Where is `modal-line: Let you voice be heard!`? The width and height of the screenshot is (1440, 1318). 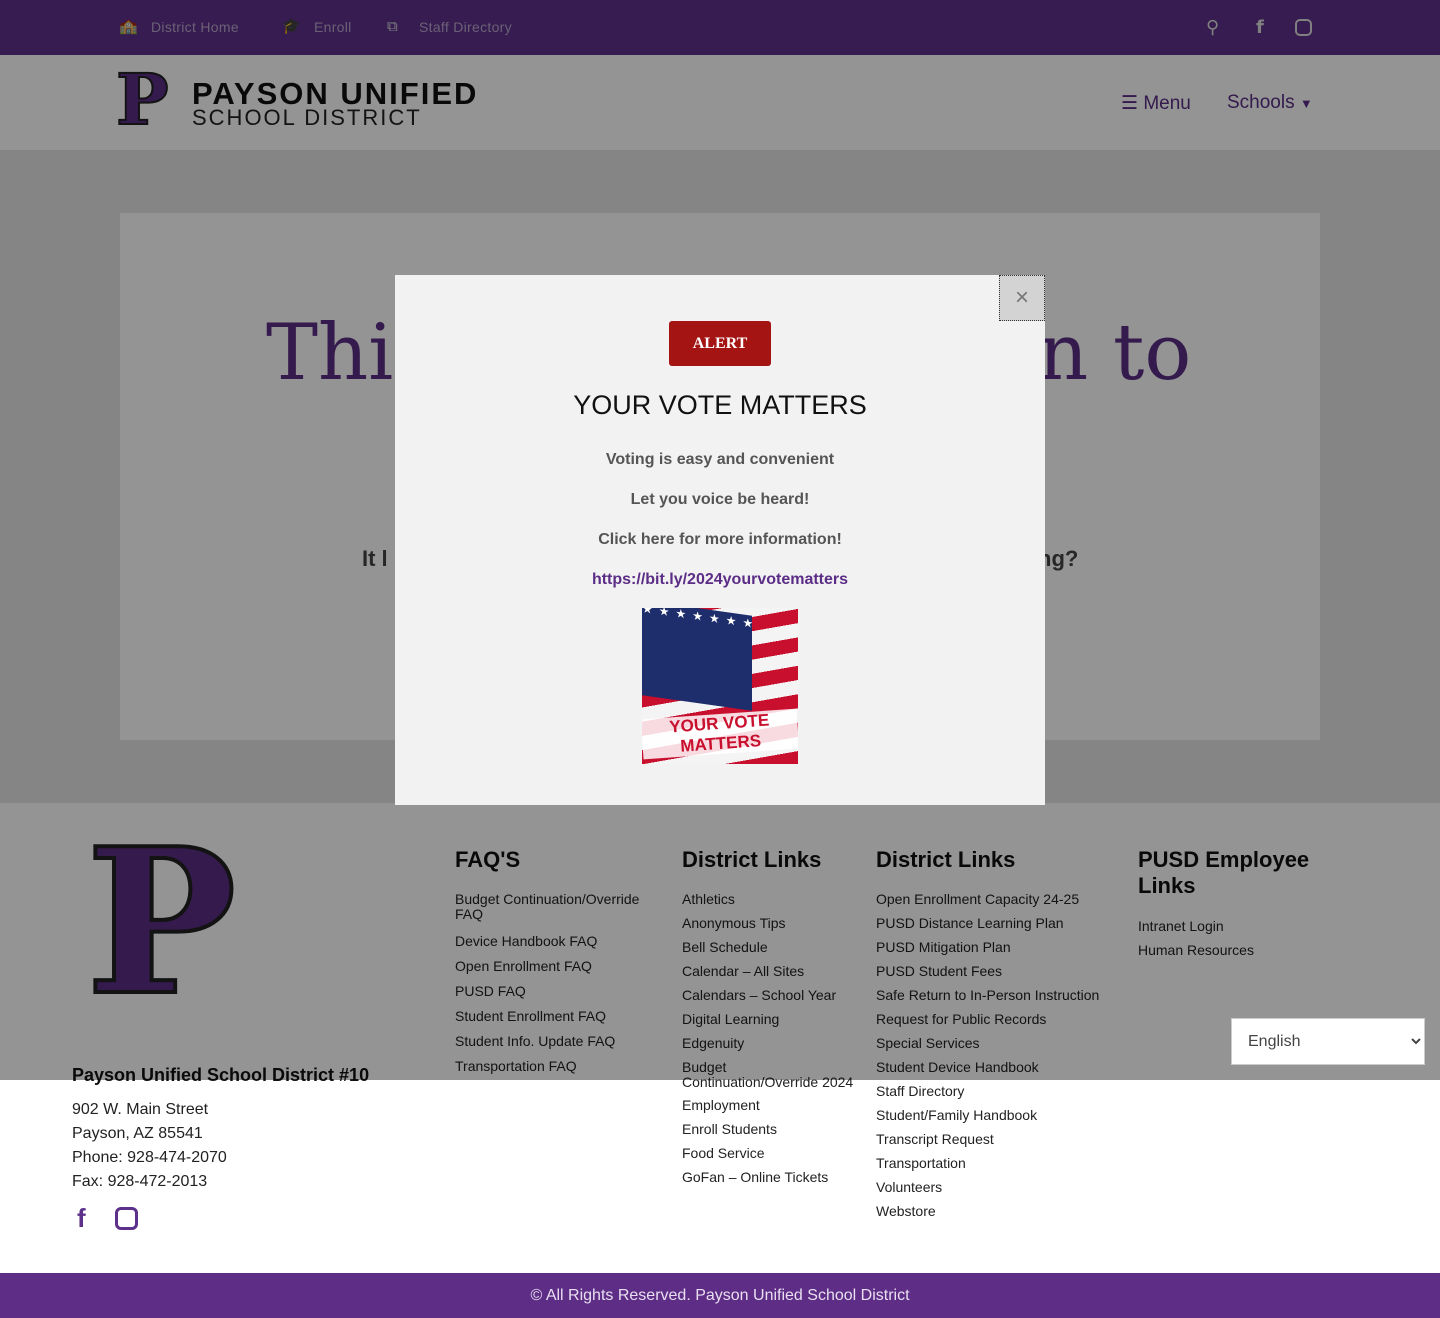 modal-line: Let you voice be heard! is located at coordinates (720, 499).